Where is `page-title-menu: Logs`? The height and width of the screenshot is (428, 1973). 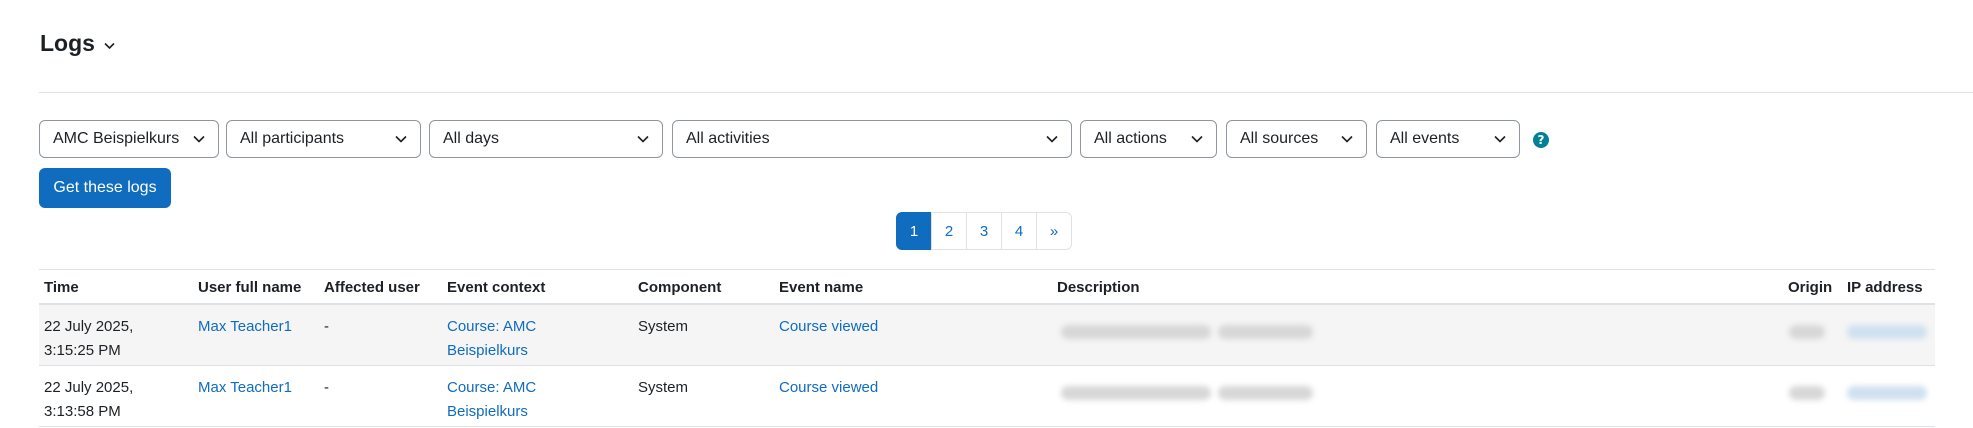
page-title-menu: Logs is located at coordinates (77, 43).